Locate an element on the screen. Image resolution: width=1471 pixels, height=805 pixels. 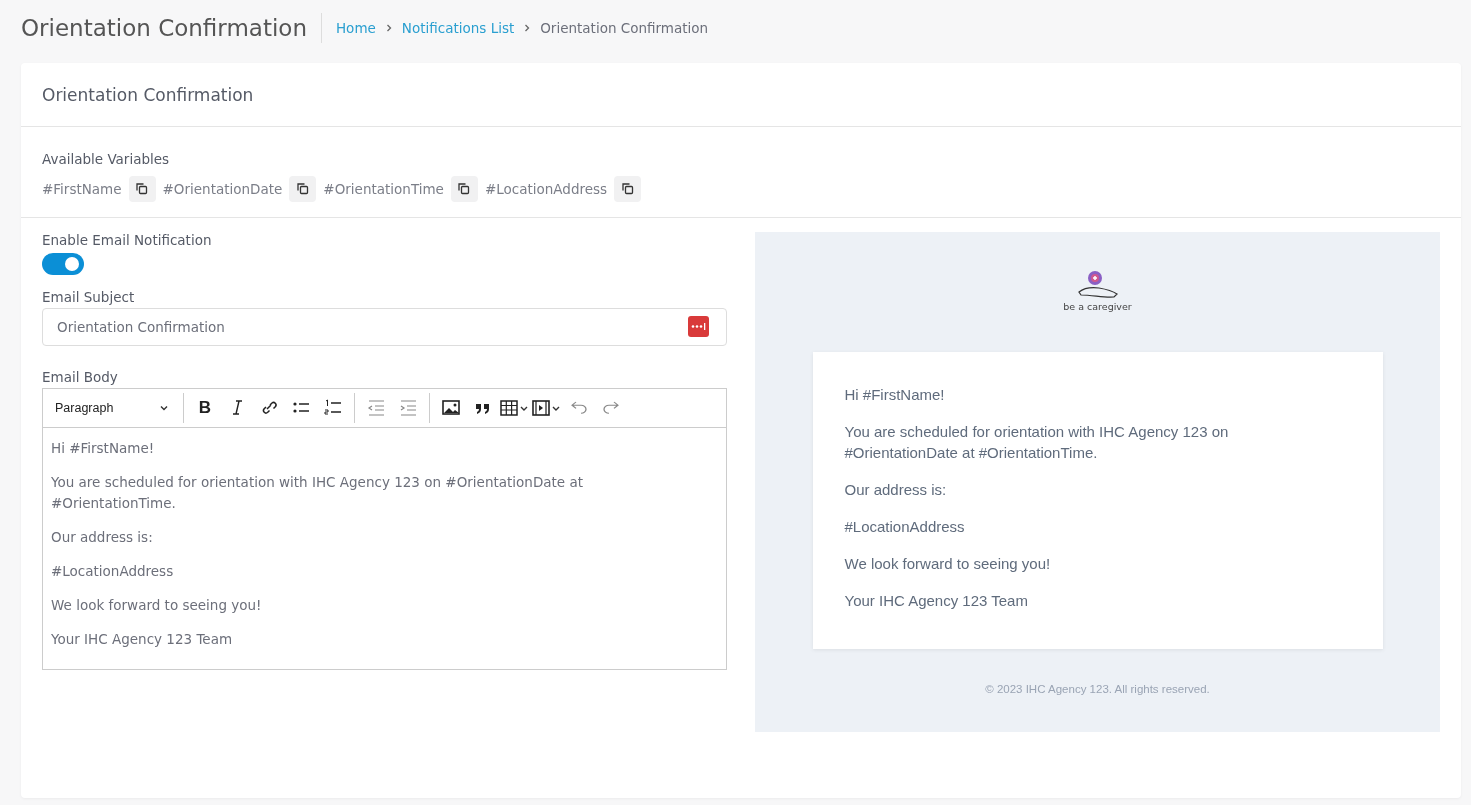
body-paragraph: Hi #FirstName! is located at coordinates (103, 448).